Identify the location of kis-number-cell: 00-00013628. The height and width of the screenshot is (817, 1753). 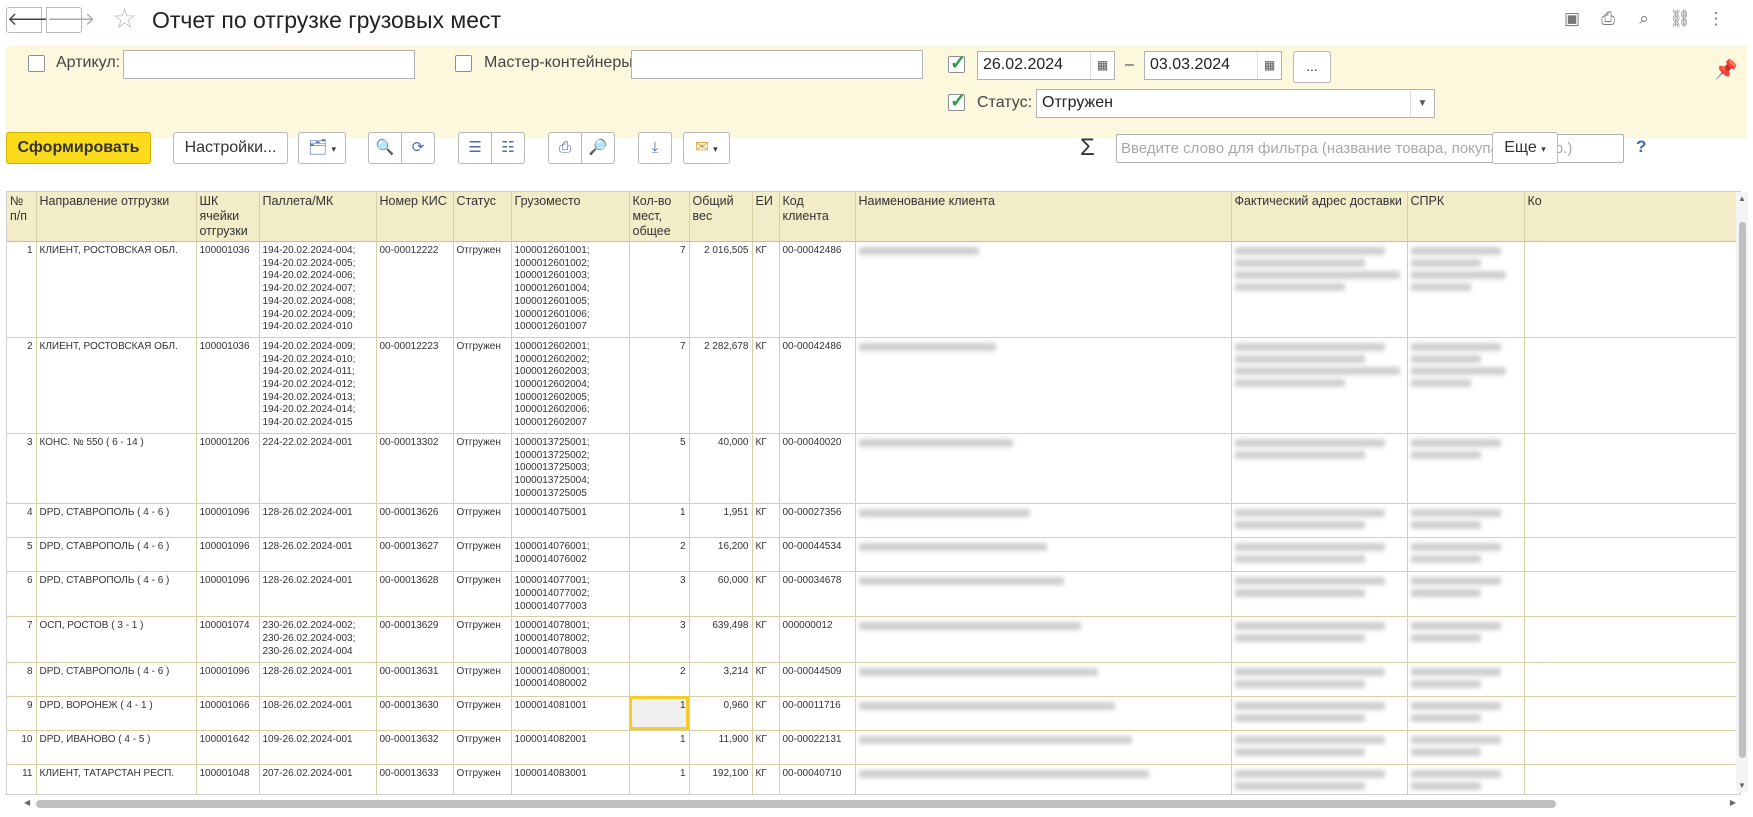
(415, 594).